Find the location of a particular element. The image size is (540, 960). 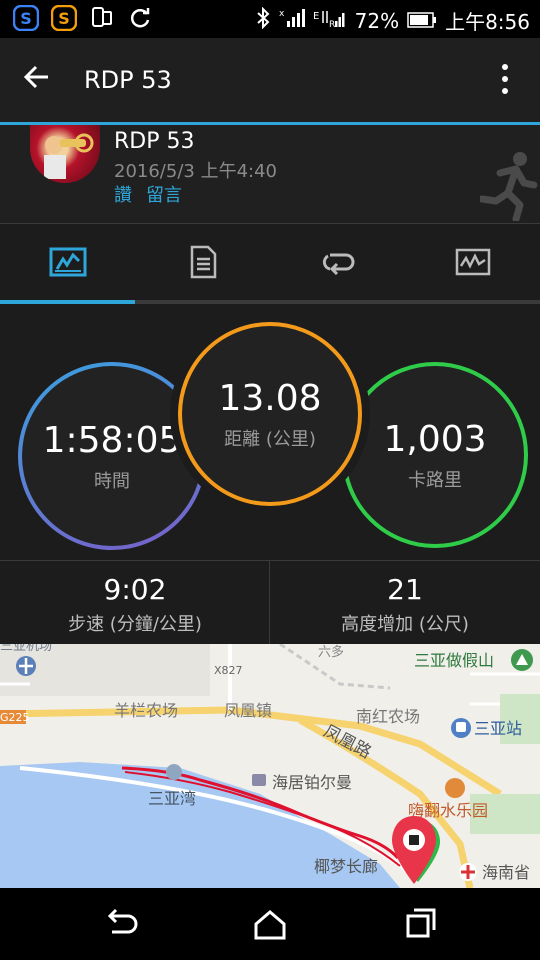

distance-stat: 13.08 距離 (公里) is located at coordinates (270, 414).